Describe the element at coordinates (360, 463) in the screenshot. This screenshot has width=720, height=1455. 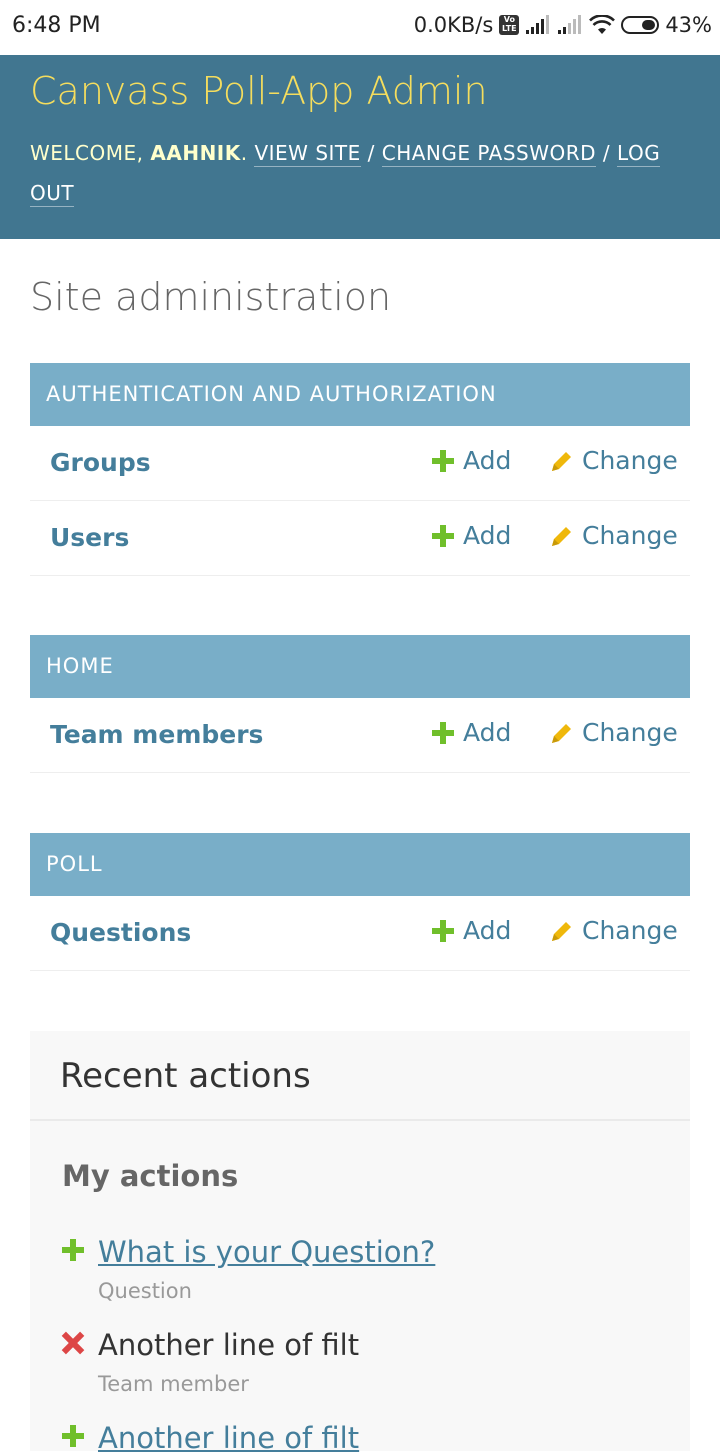
I see `model-row-groups: Groups Add Change` at that location.